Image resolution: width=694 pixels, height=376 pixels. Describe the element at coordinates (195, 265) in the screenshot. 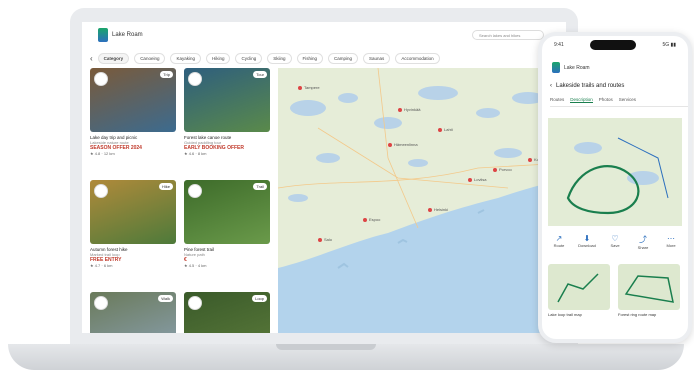

I see `card-meta: ★ 4.5 · 4 km` at that location.